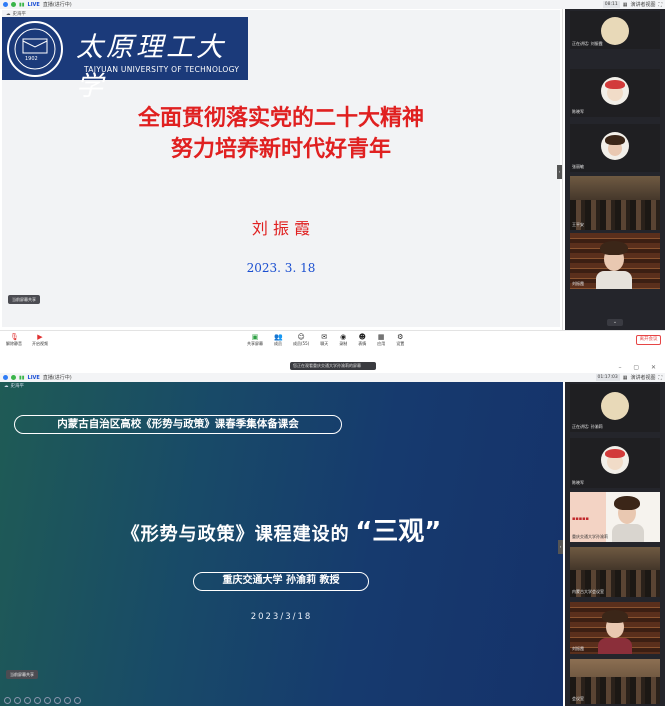 The width and height of the screenshot is (665, 706). Describe the element at coordinates (343, 340) in the screenshot. I see `record-button: ◉ 录制` at that location.